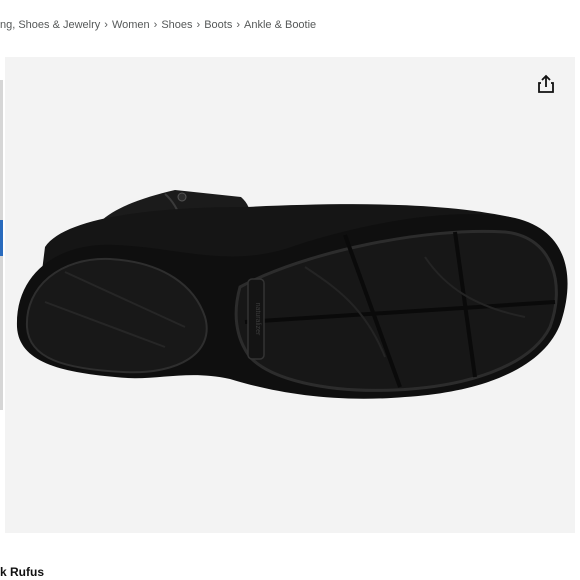 Image resolution: width=580 pixels, height=580 pixels. Describe the element at coordinates (176, 25) in the screenshot. I see `breadcrumb-item-shoes: Shoes` at that location.